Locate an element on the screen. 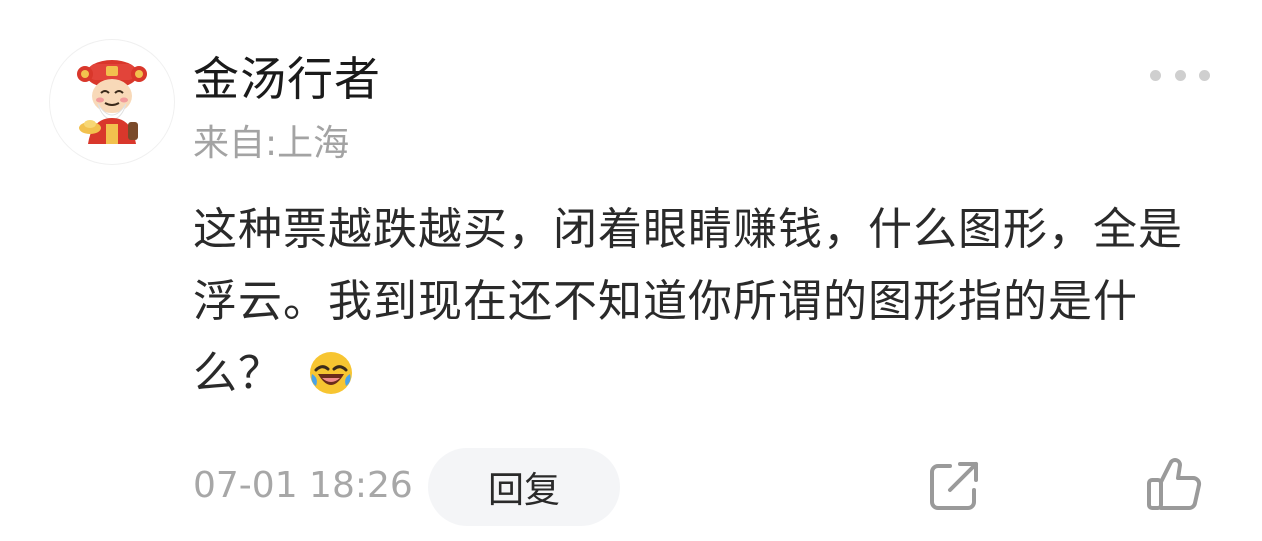 The image size is (1262, 541). caishen-avatar-icon is located at coordinates (112, 102).